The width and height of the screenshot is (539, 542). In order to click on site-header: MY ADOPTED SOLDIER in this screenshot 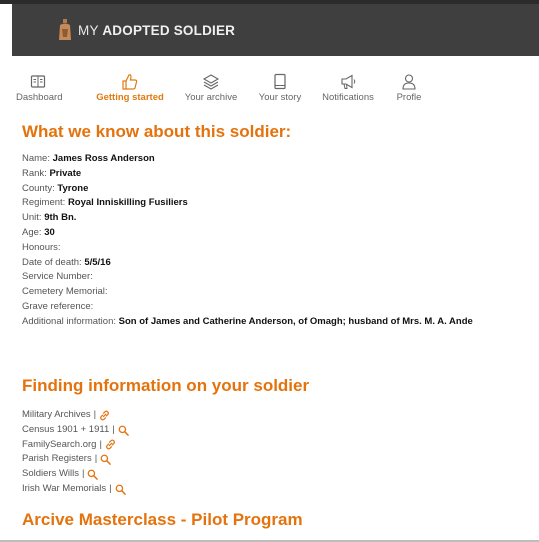, I will do `click(275, 30)`.